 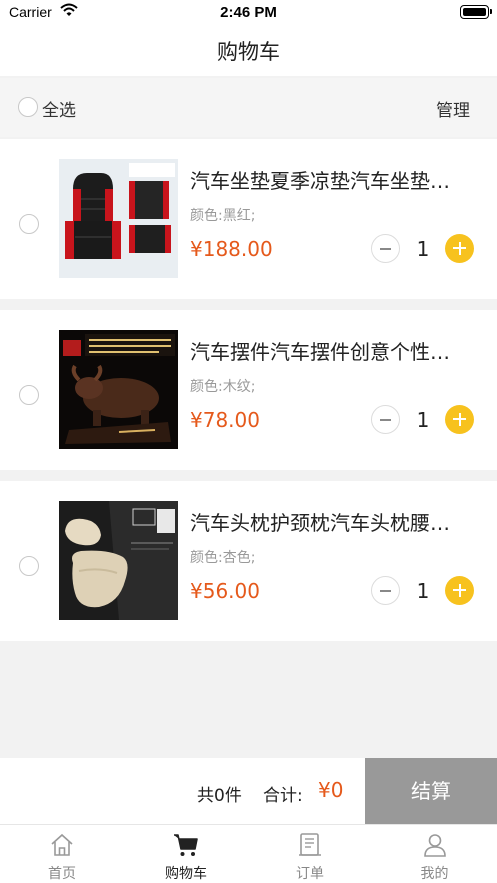 What do you see at coordinates (327, 350) in the screenshot?
I see `item-title: 汽车摆件汽车摆件创意个性车载摆件` at bounding box center [327, 350].